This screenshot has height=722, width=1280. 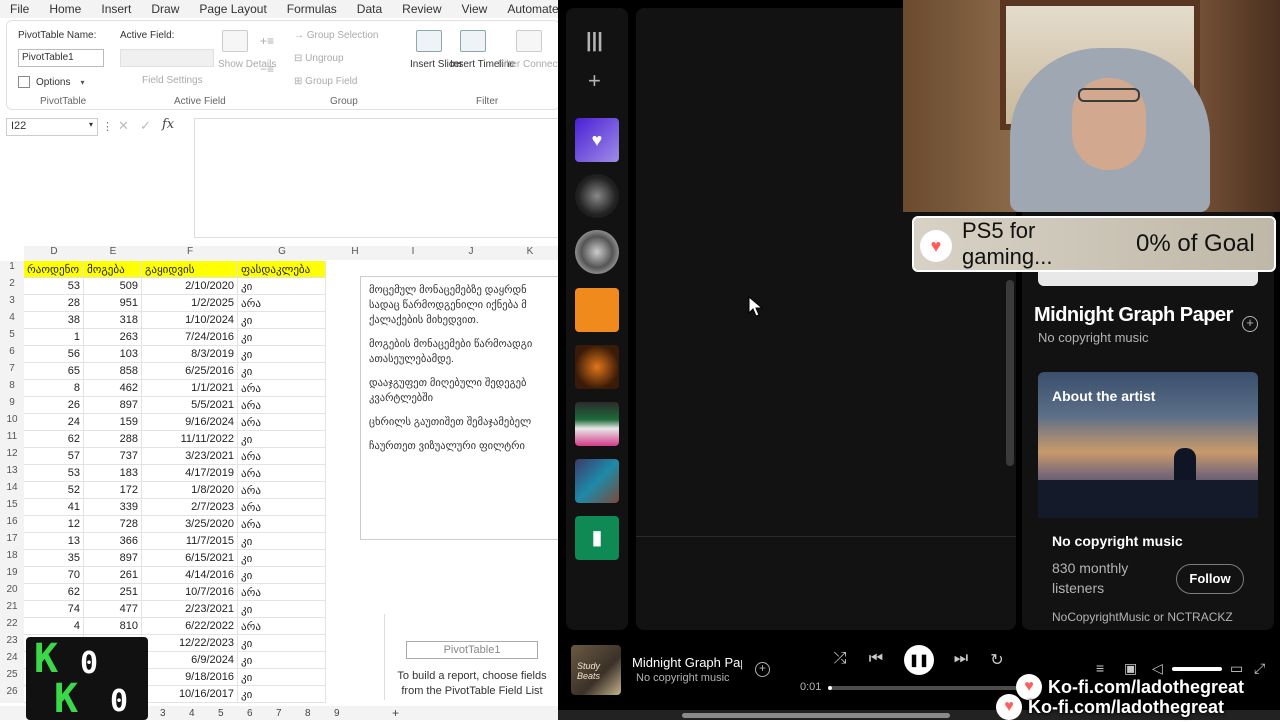 I want to click on row-header: 10, so click(x=12, y=422).